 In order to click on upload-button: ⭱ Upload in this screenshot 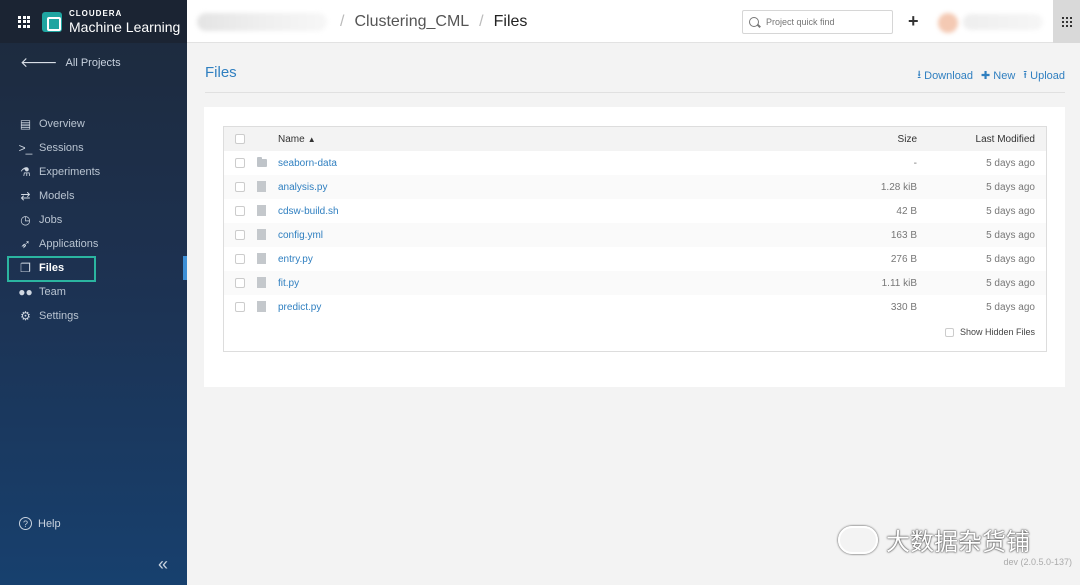, I will do `click(1044, 75)`.